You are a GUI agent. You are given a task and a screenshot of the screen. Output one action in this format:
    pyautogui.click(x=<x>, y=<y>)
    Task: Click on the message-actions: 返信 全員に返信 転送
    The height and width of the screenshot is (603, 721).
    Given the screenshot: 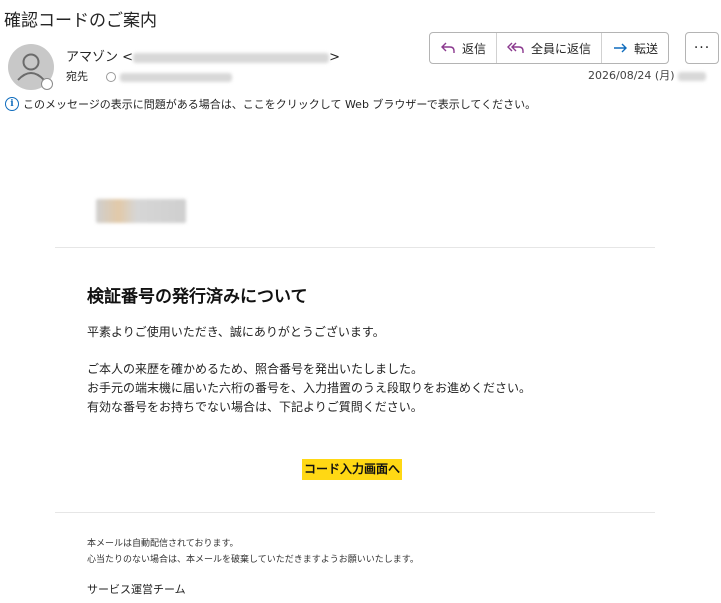 What is the action you would take?
    pyautogui.click(x=549, y=48)
    